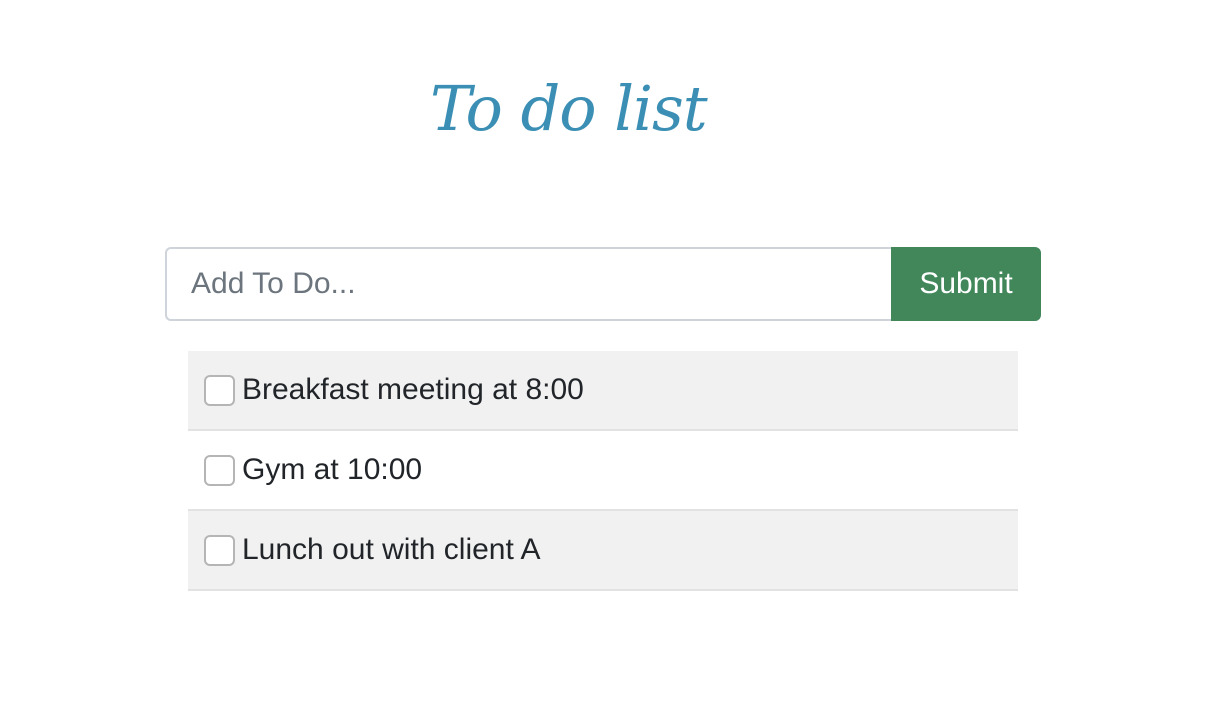  I want to click on todo-item: Gym at 10:00, so click(603, 471).